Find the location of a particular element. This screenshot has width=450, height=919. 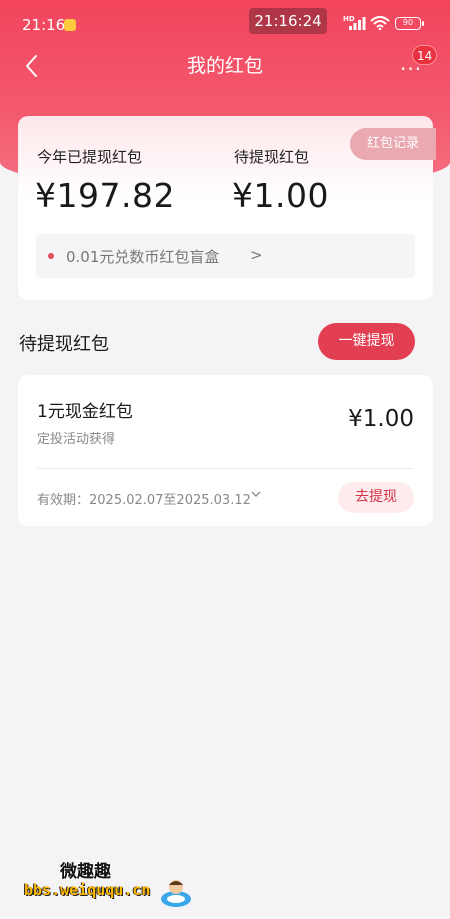

signal-icon is located at coordinates (357, 23).